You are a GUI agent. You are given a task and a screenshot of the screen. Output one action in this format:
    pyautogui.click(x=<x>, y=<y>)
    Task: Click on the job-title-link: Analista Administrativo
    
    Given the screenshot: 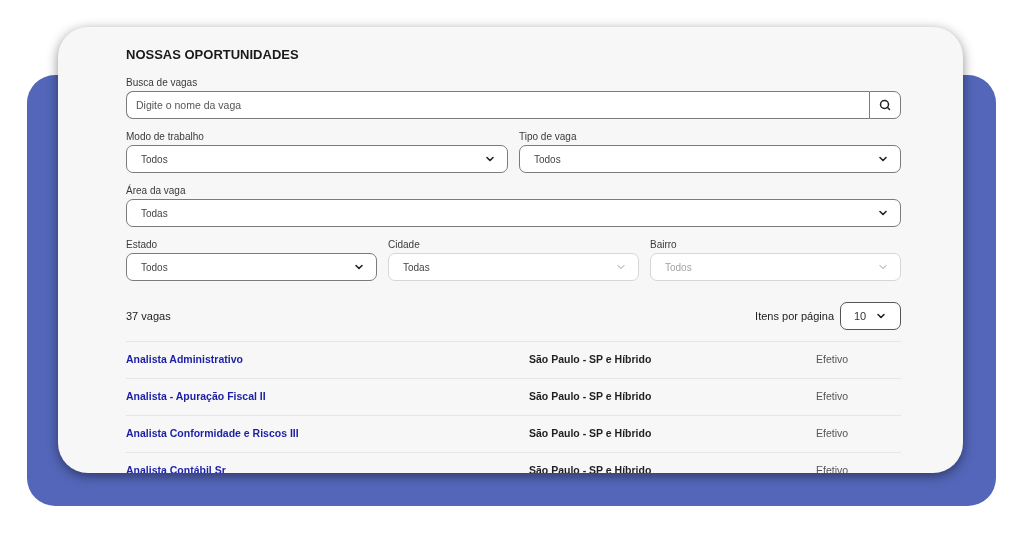 What is the action you would take?
    pyautogui.click(x=184, y=360)
    